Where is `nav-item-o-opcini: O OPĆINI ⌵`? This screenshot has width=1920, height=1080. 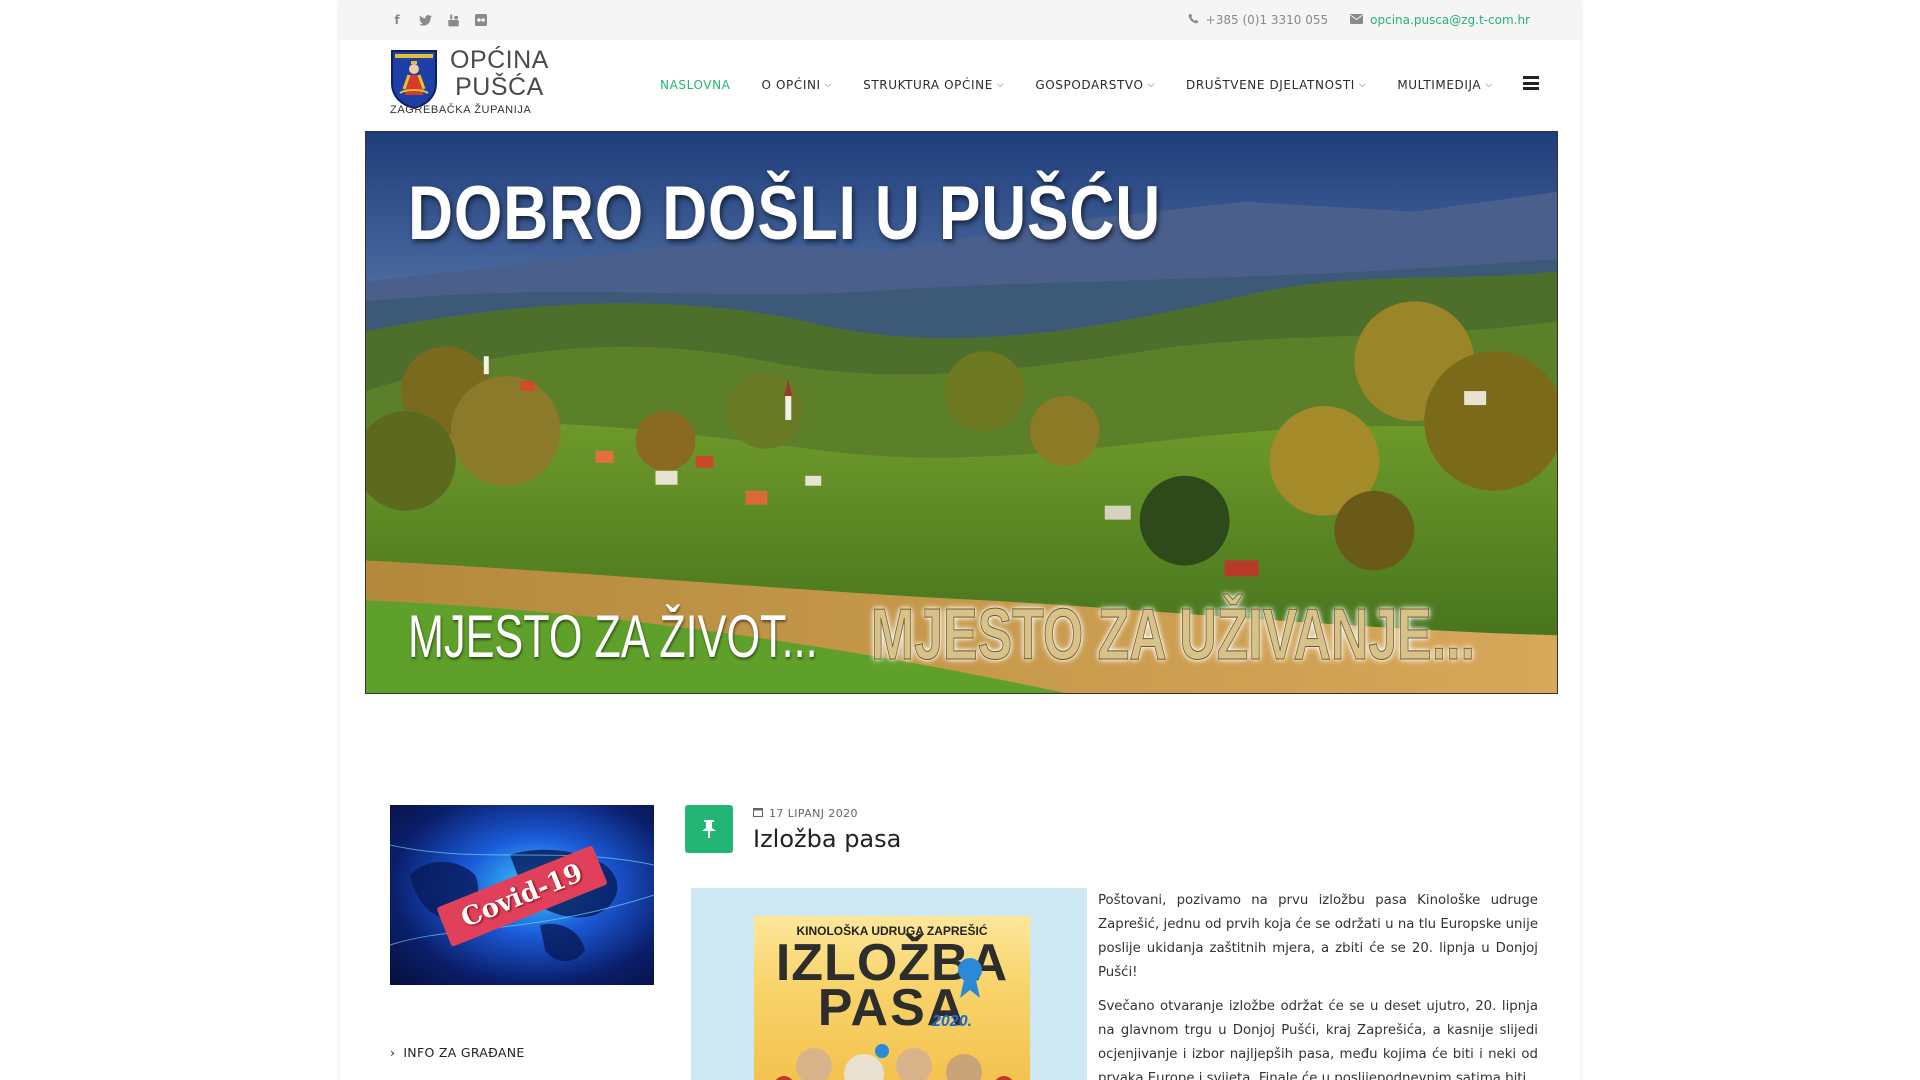 nav-item-o-opcini: O OPĆINI ⌵ is located at coordinates (797, 85).